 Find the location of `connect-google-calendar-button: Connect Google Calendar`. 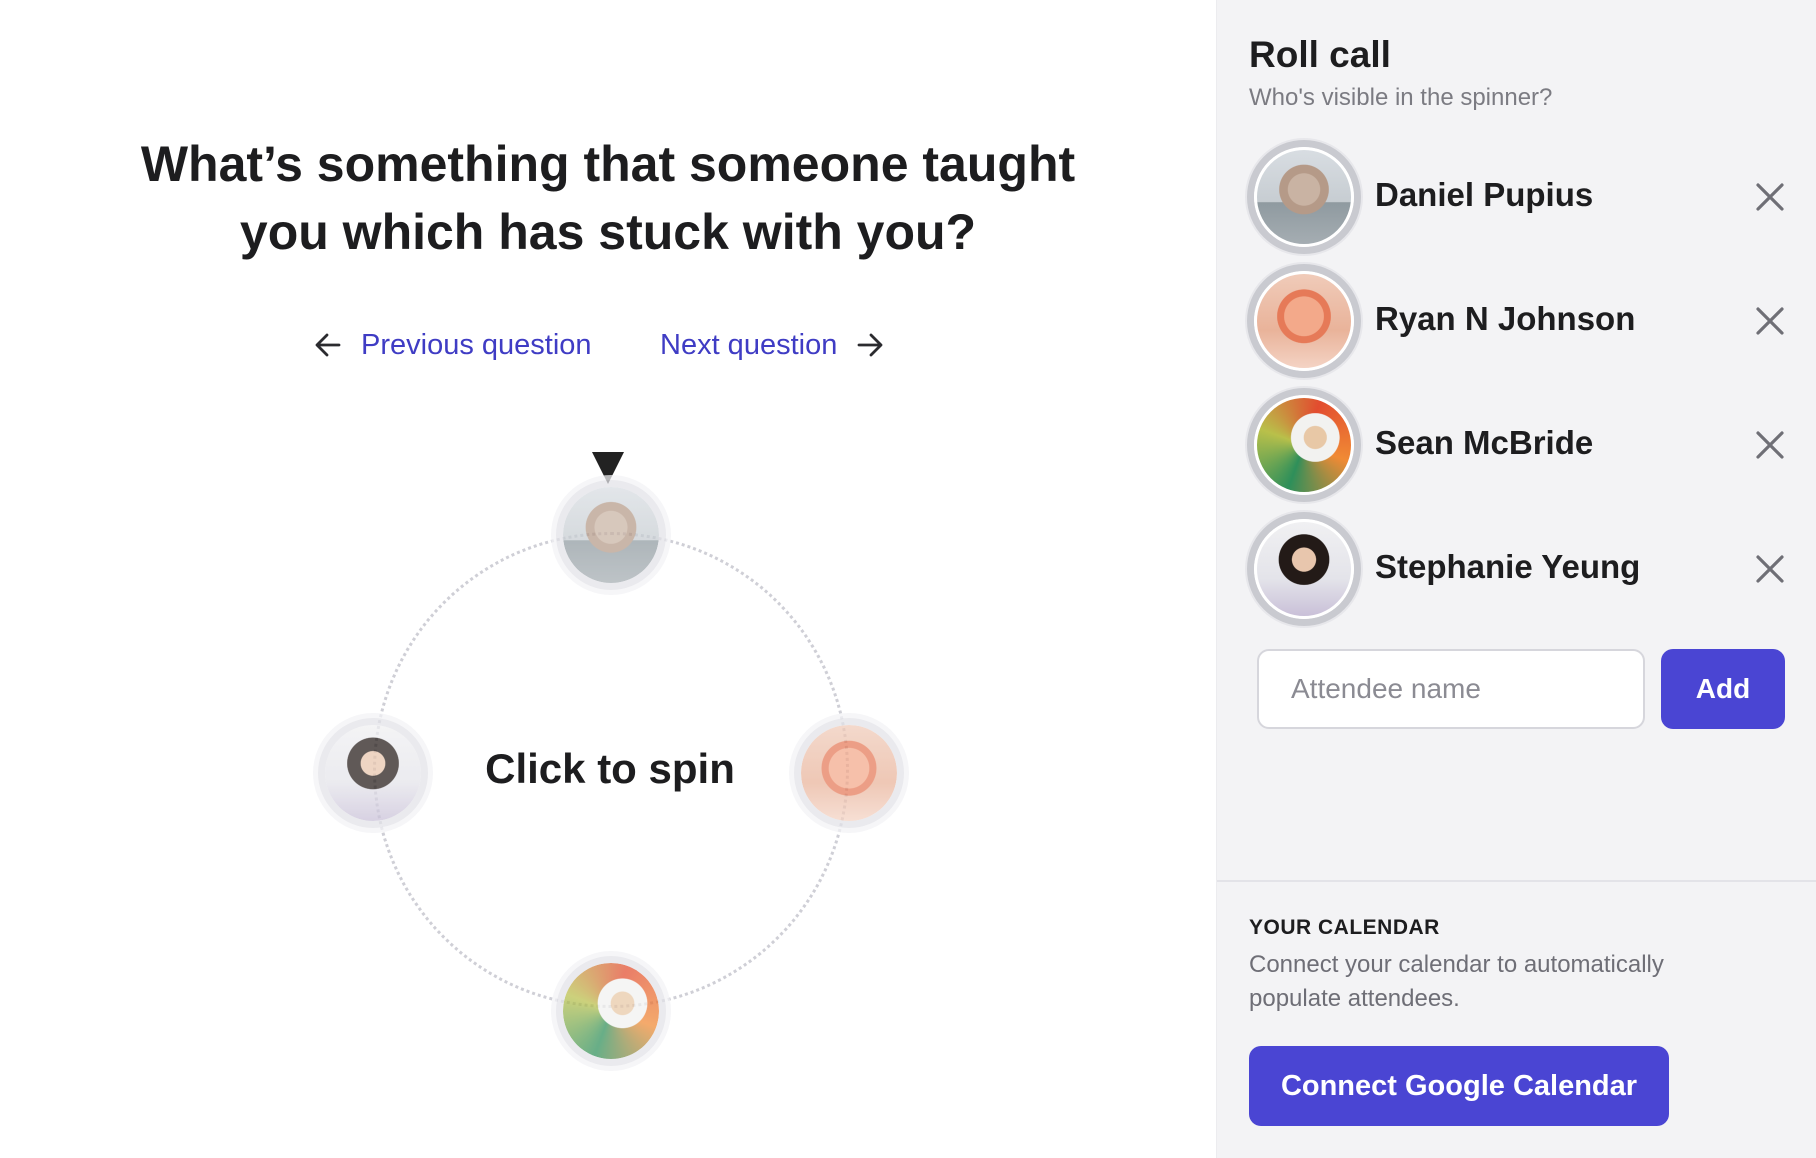

connect-google-calendar-button: Connect Google Calendar is located at coordinates (1459, 1086).